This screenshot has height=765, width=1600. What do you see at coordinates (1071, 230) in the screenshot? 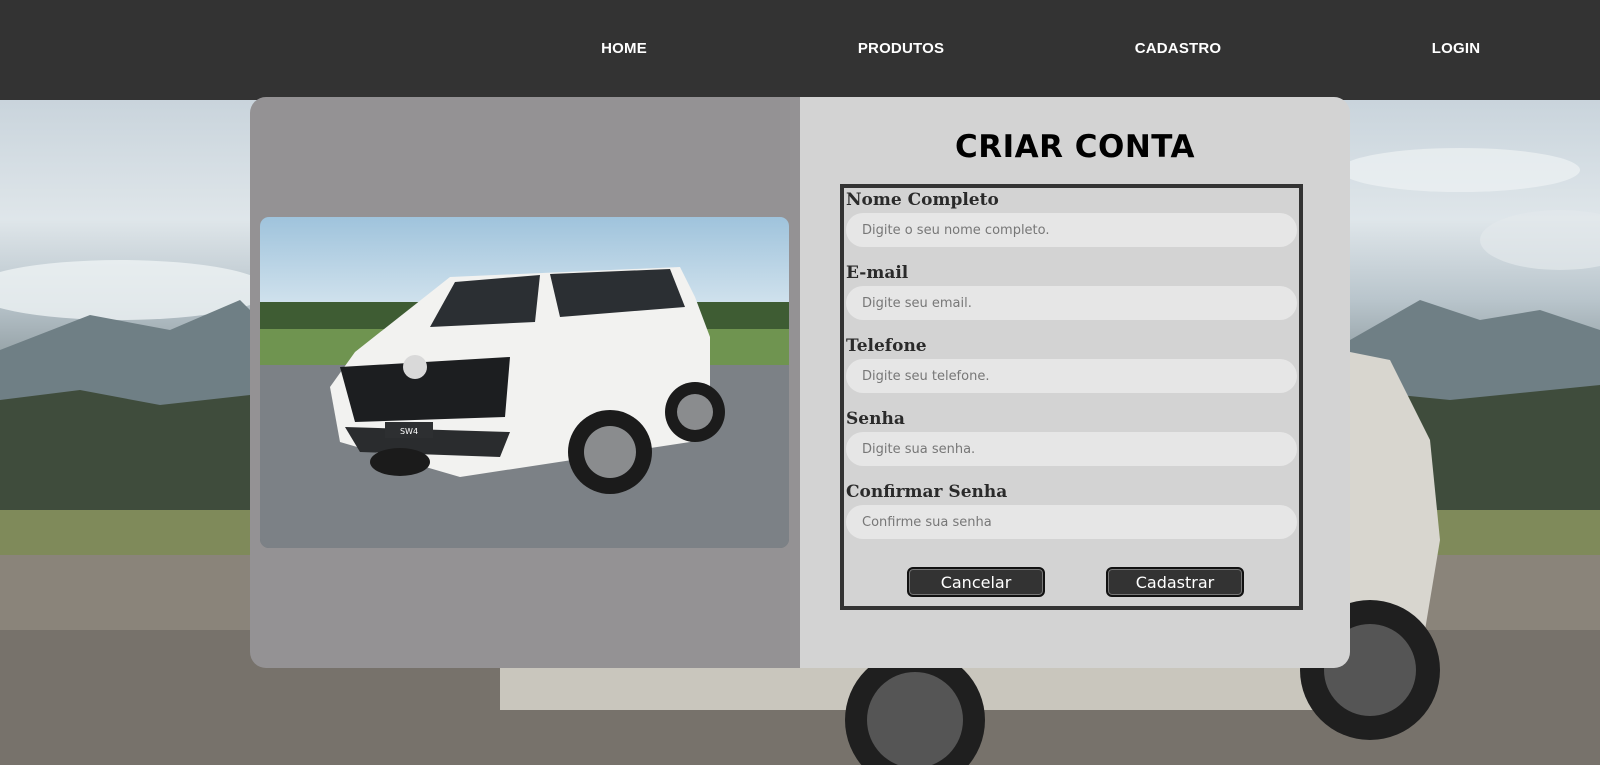
I see `full-name-input` at bounding box center [1071, 230].